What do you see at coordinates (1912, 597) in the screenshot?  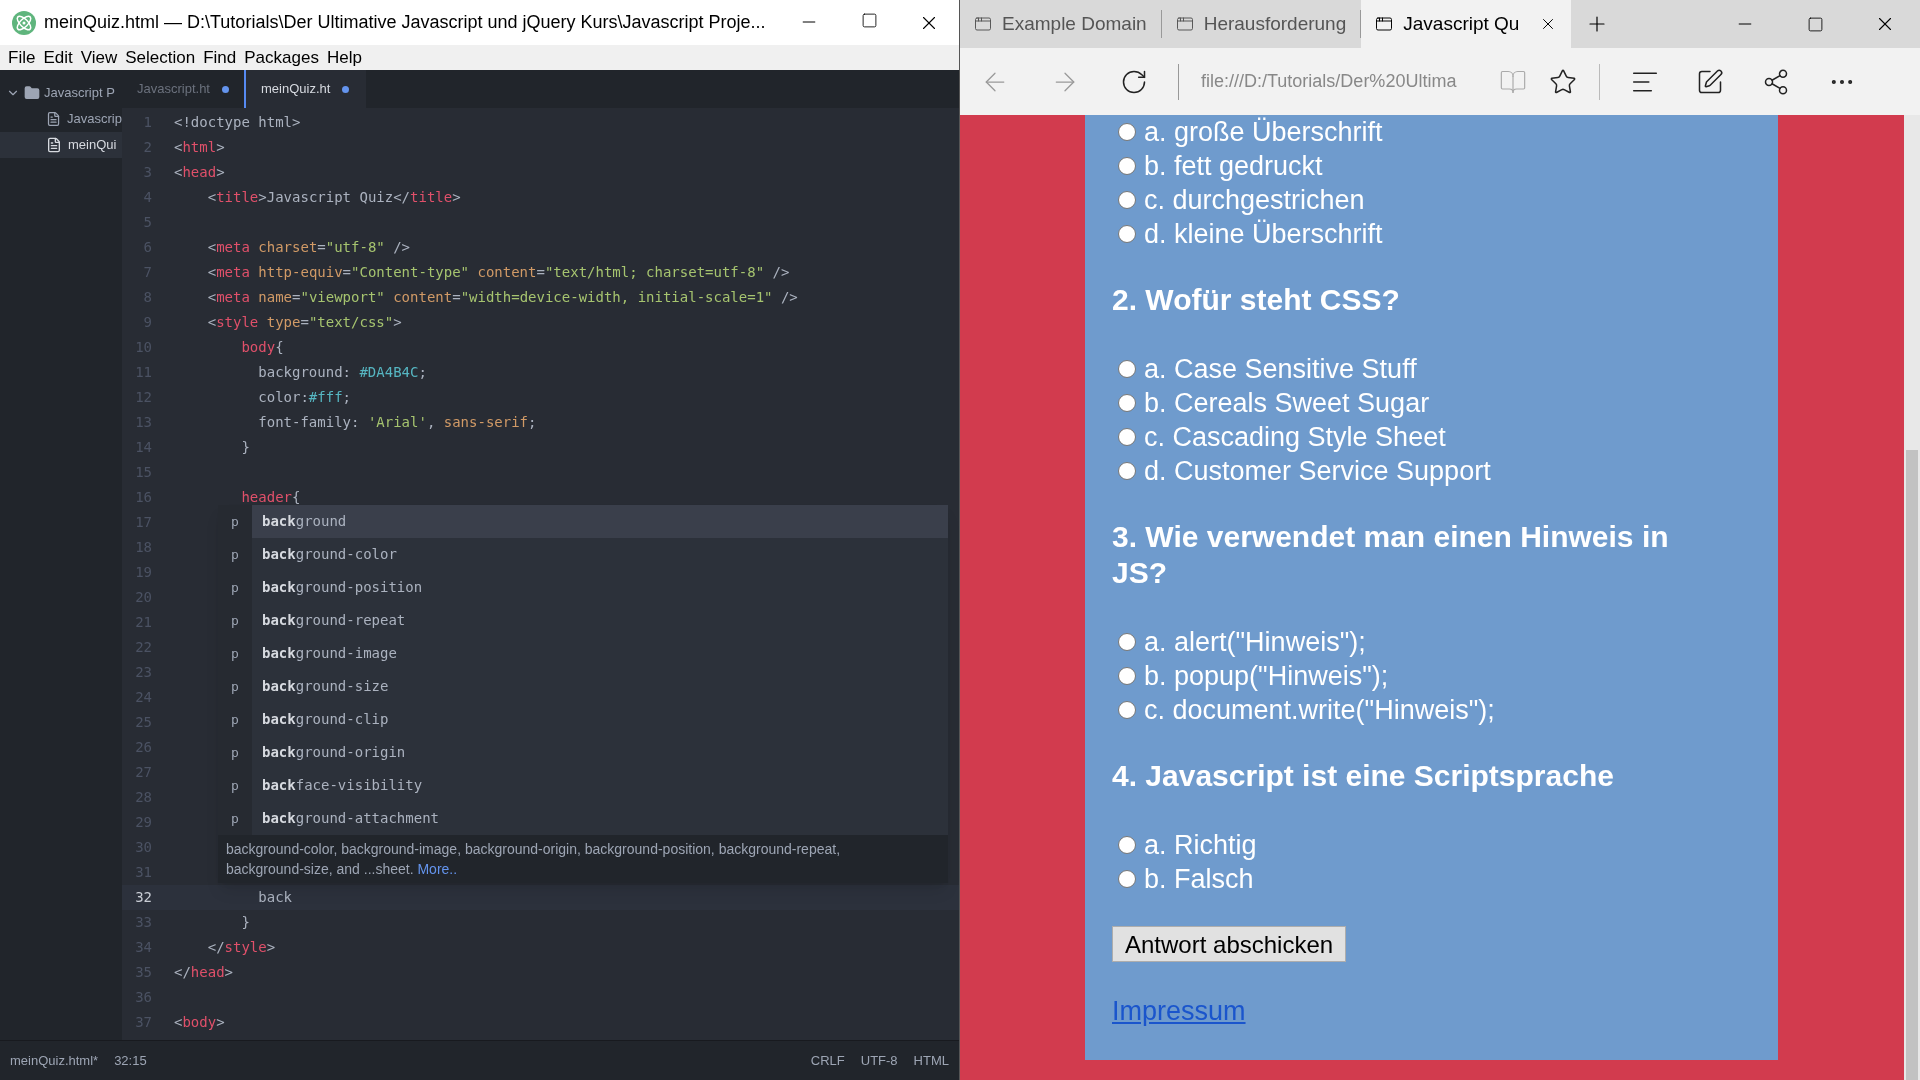 I see `scrollbar` at bounding box center [1912, 597].